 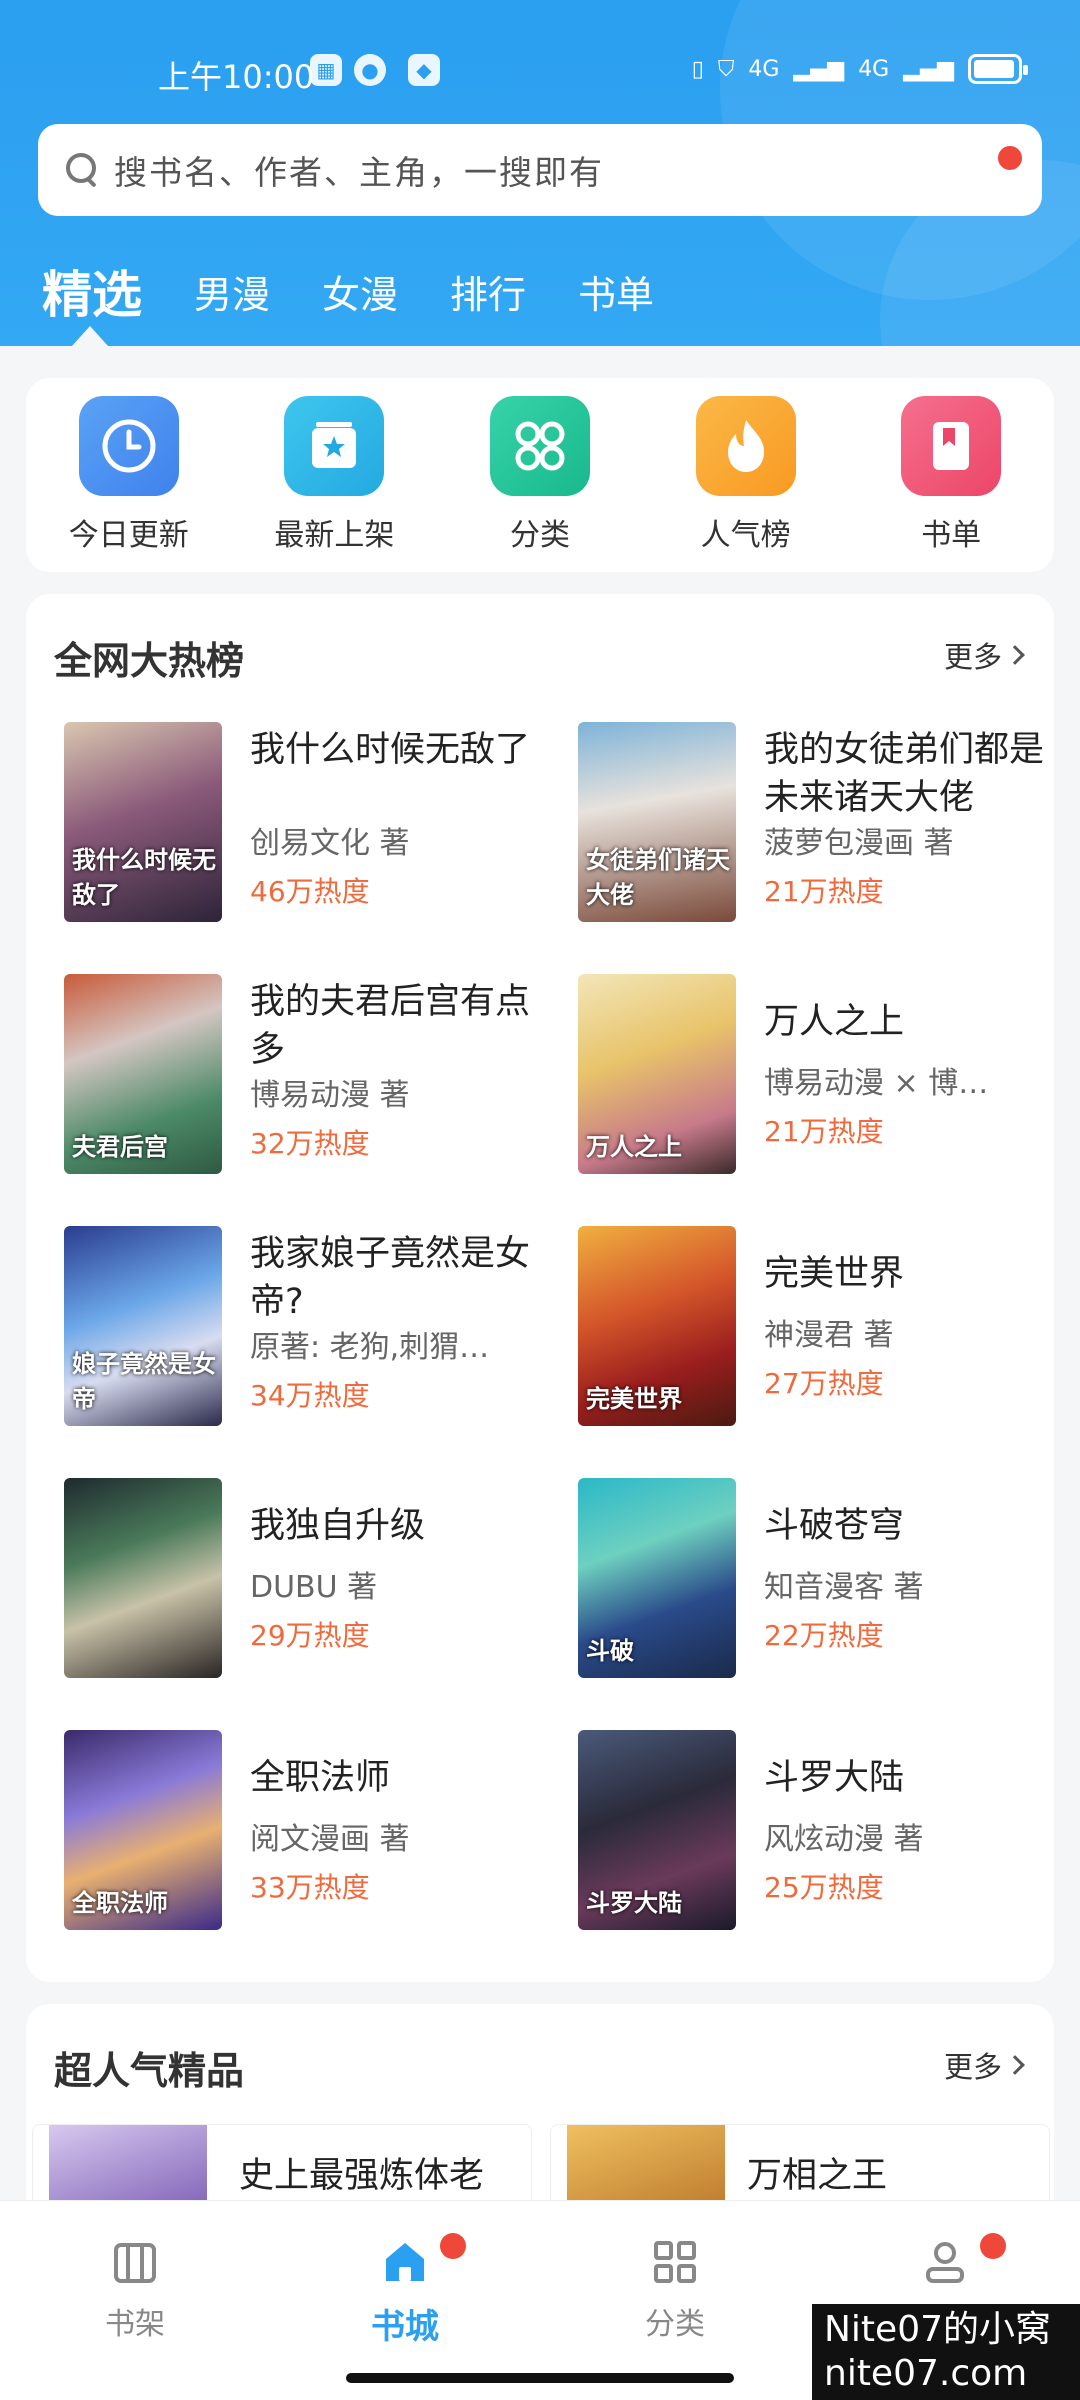 What do you see at coordinates (634, 1399) in the screenshot?
I see `cover-text: 完美世界` at bounding box center [634, 1399].